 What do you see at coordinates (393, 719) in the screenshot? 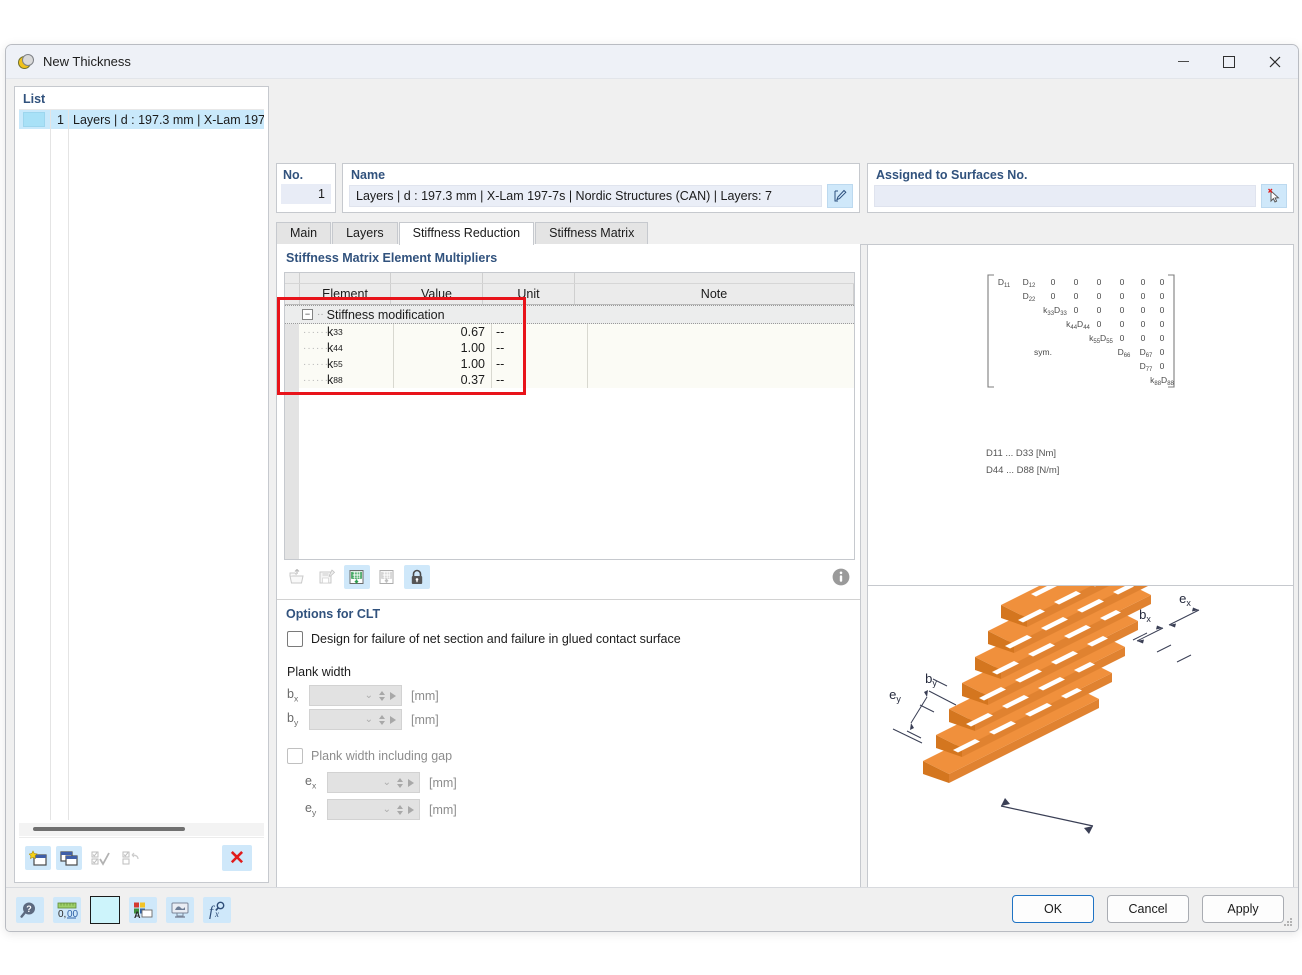
I see `by-expand-icon` at bounding box center [393, 719].